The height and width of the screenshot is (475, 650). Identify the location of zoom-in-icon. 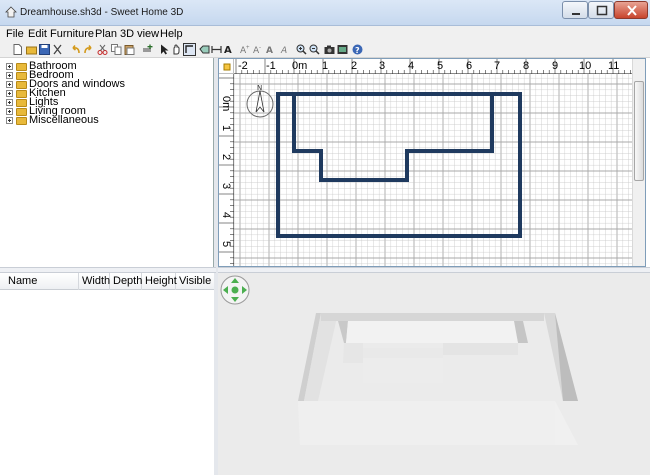
(301, 49).